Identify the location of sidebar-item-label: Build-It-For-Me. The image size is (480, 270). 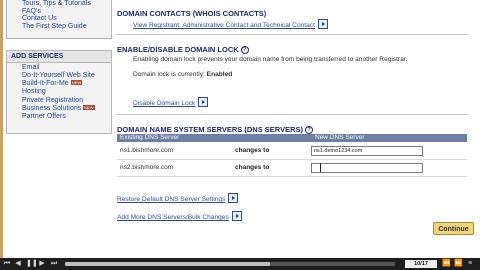
(45, 84).